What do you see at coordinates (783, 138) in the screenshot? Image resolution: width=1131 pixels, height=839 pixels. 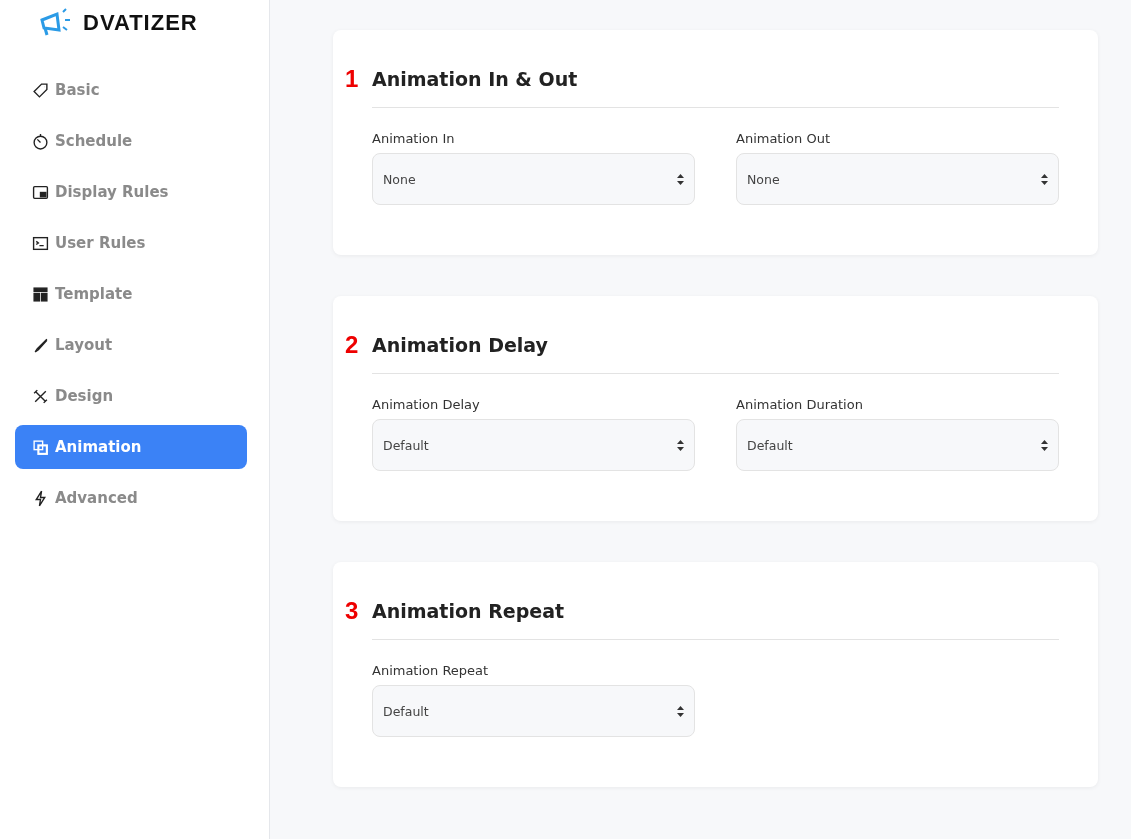 I see `field-label: Animation Out` at bounding box center [783, 138].